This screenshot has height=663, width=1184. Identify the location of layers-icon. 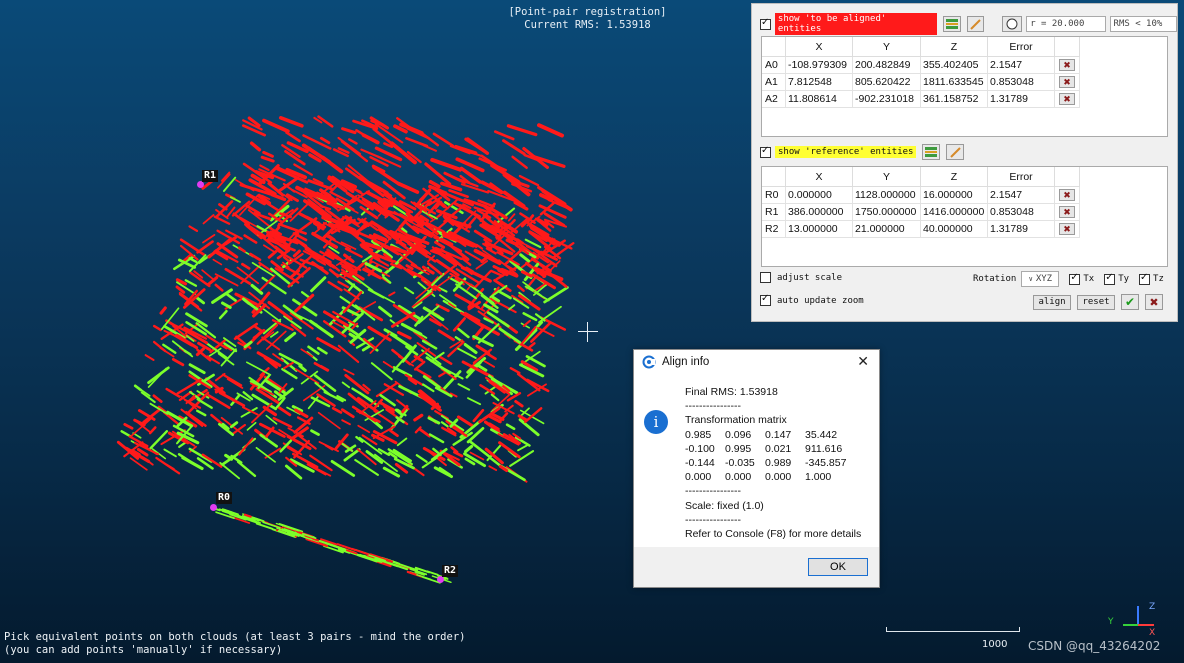
(951, 24).